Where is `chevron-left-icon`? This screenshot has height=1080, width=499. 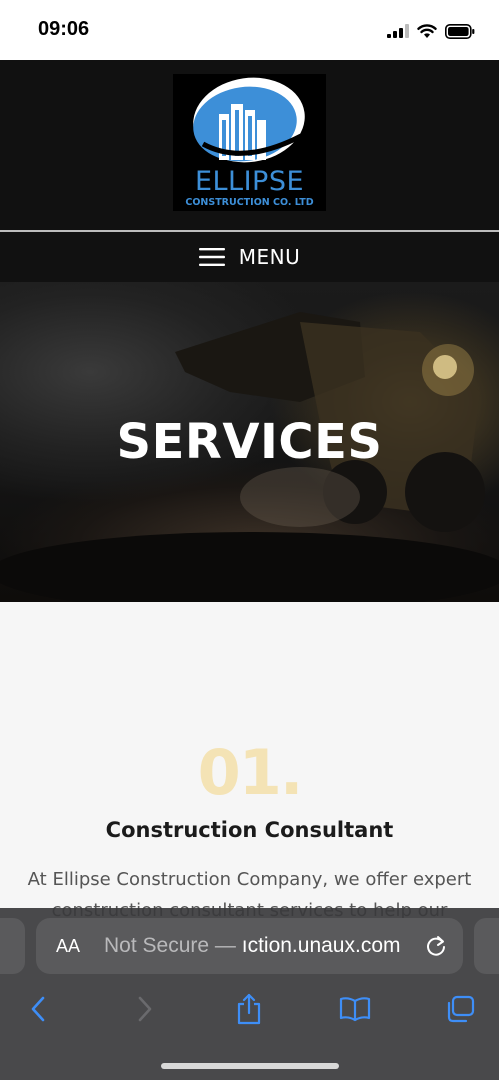 chevron-left-icon is located at coordinates (38, 1009).